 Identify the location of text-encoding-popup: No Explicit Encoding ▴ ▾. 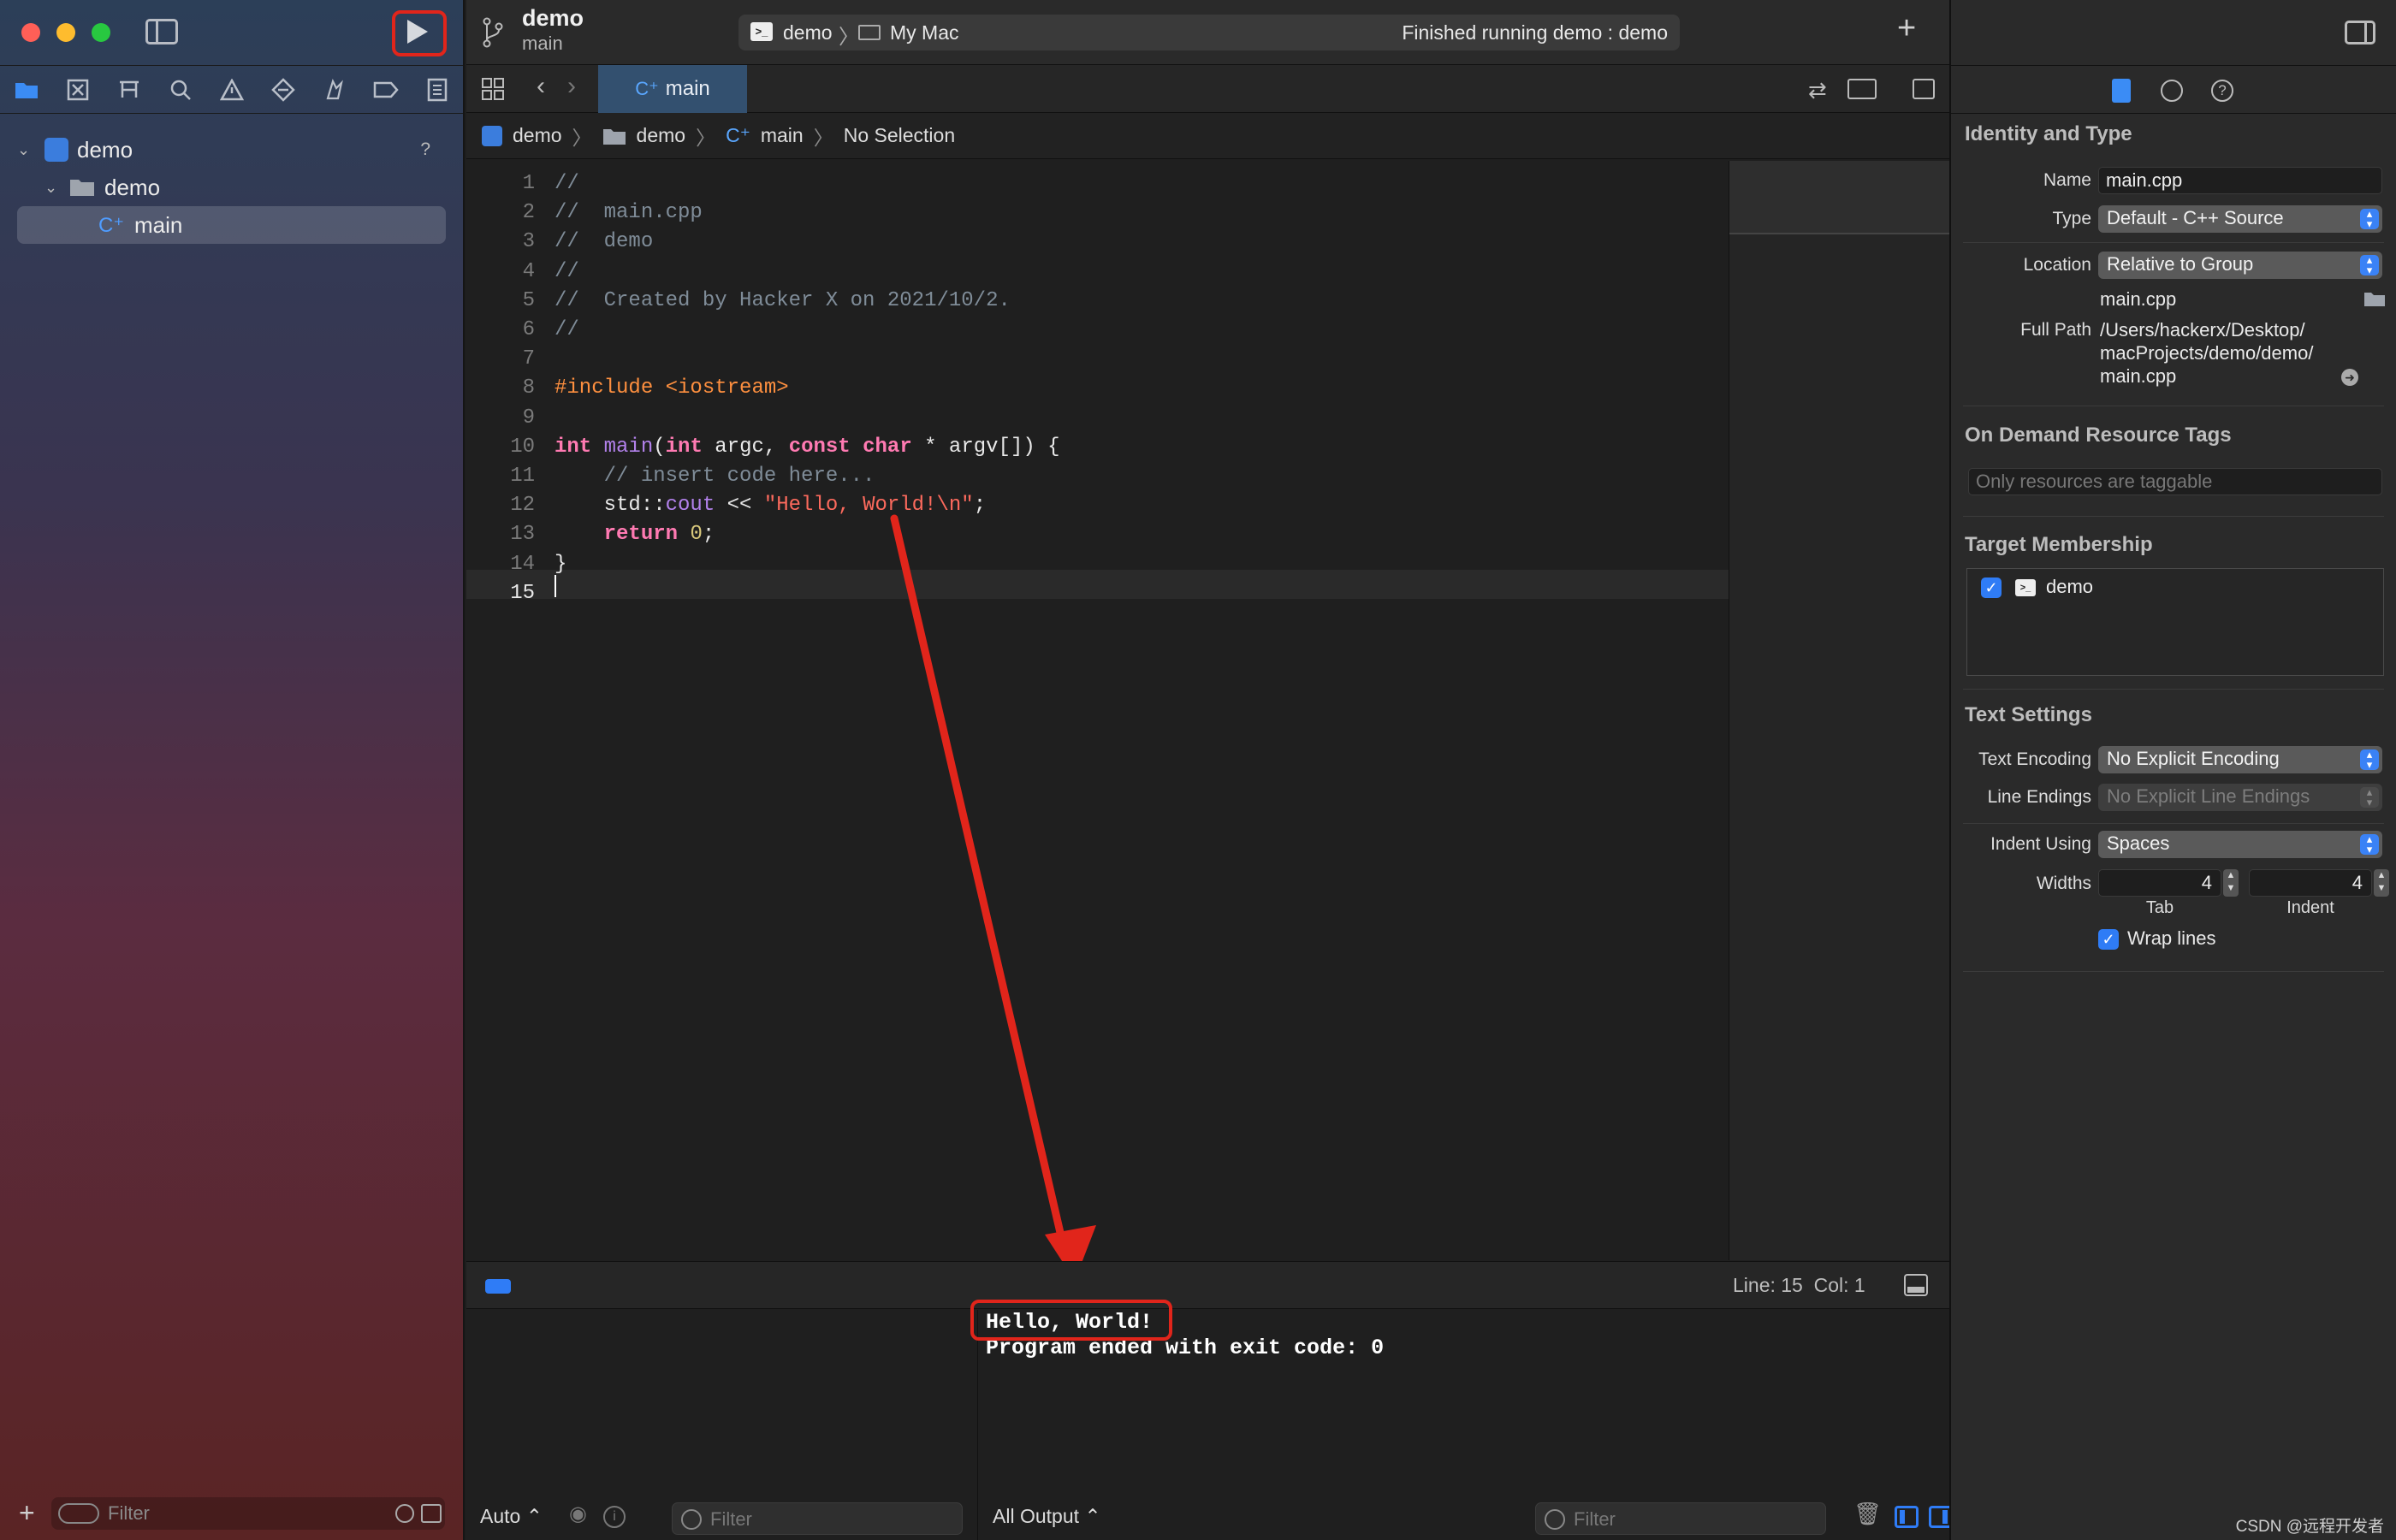
(2240, 759).